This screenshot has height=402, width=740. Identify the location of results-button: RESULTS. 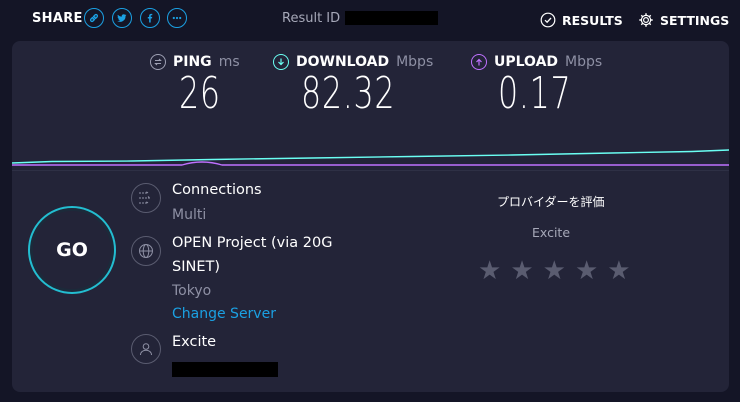
(581, 20).